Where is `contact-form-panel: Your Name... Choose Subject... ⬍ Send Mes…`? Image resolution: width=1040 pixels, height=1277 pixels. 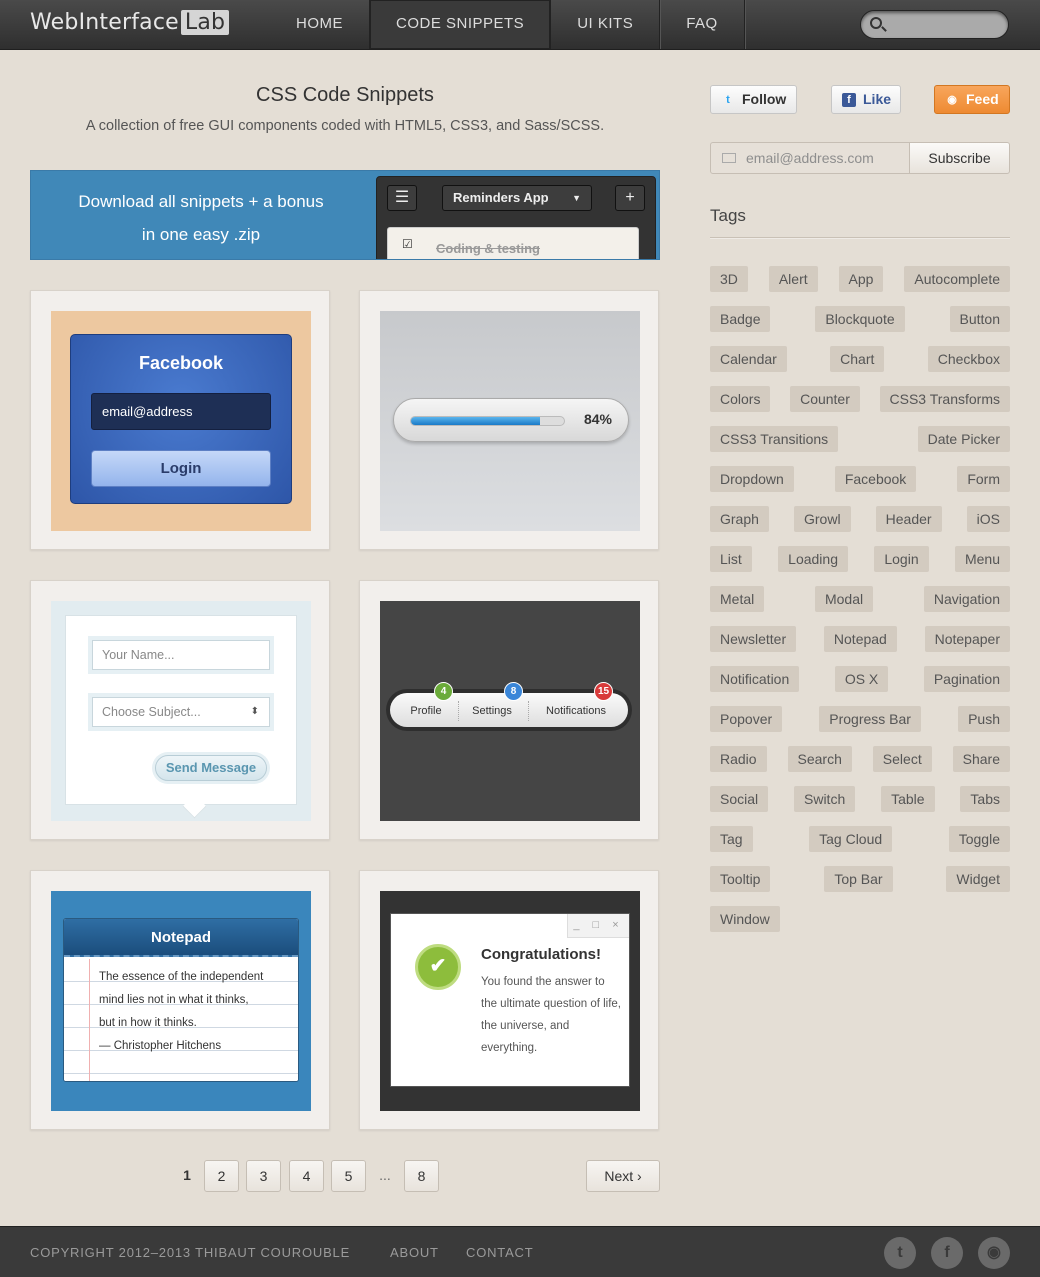 contact-form-panel: Your Name... Choose Subject... ⬍ Send Mes… is located at coordinates (181, 710).